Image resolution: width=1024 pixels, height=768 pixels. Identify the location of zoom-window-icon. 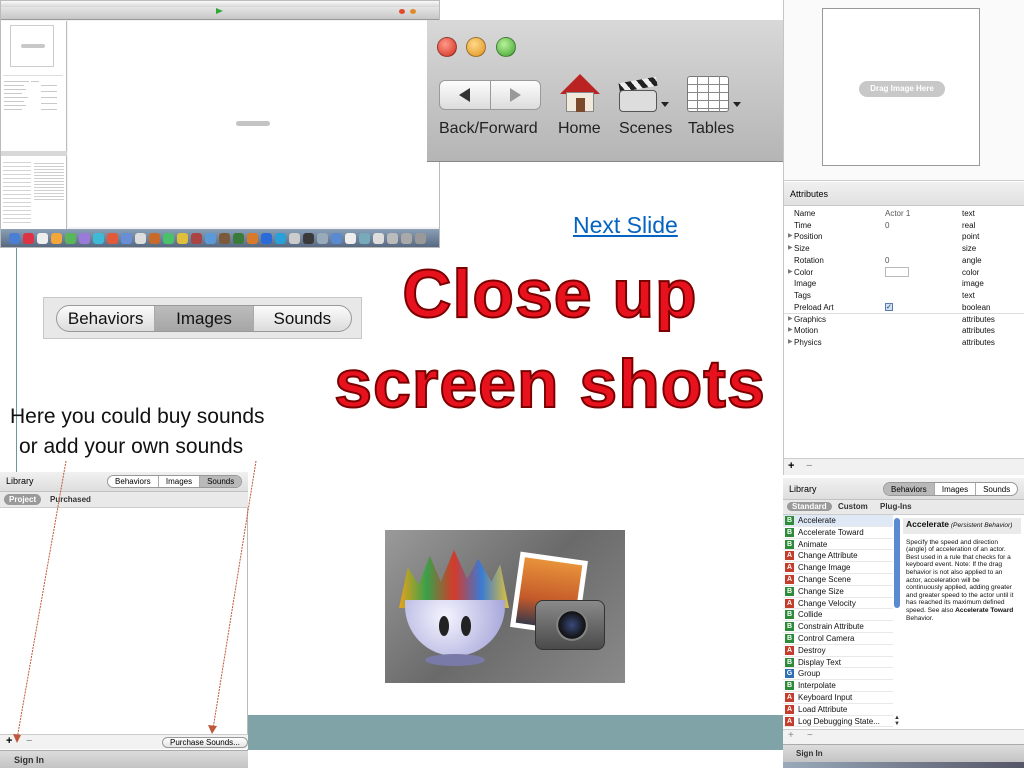
(506, 47).